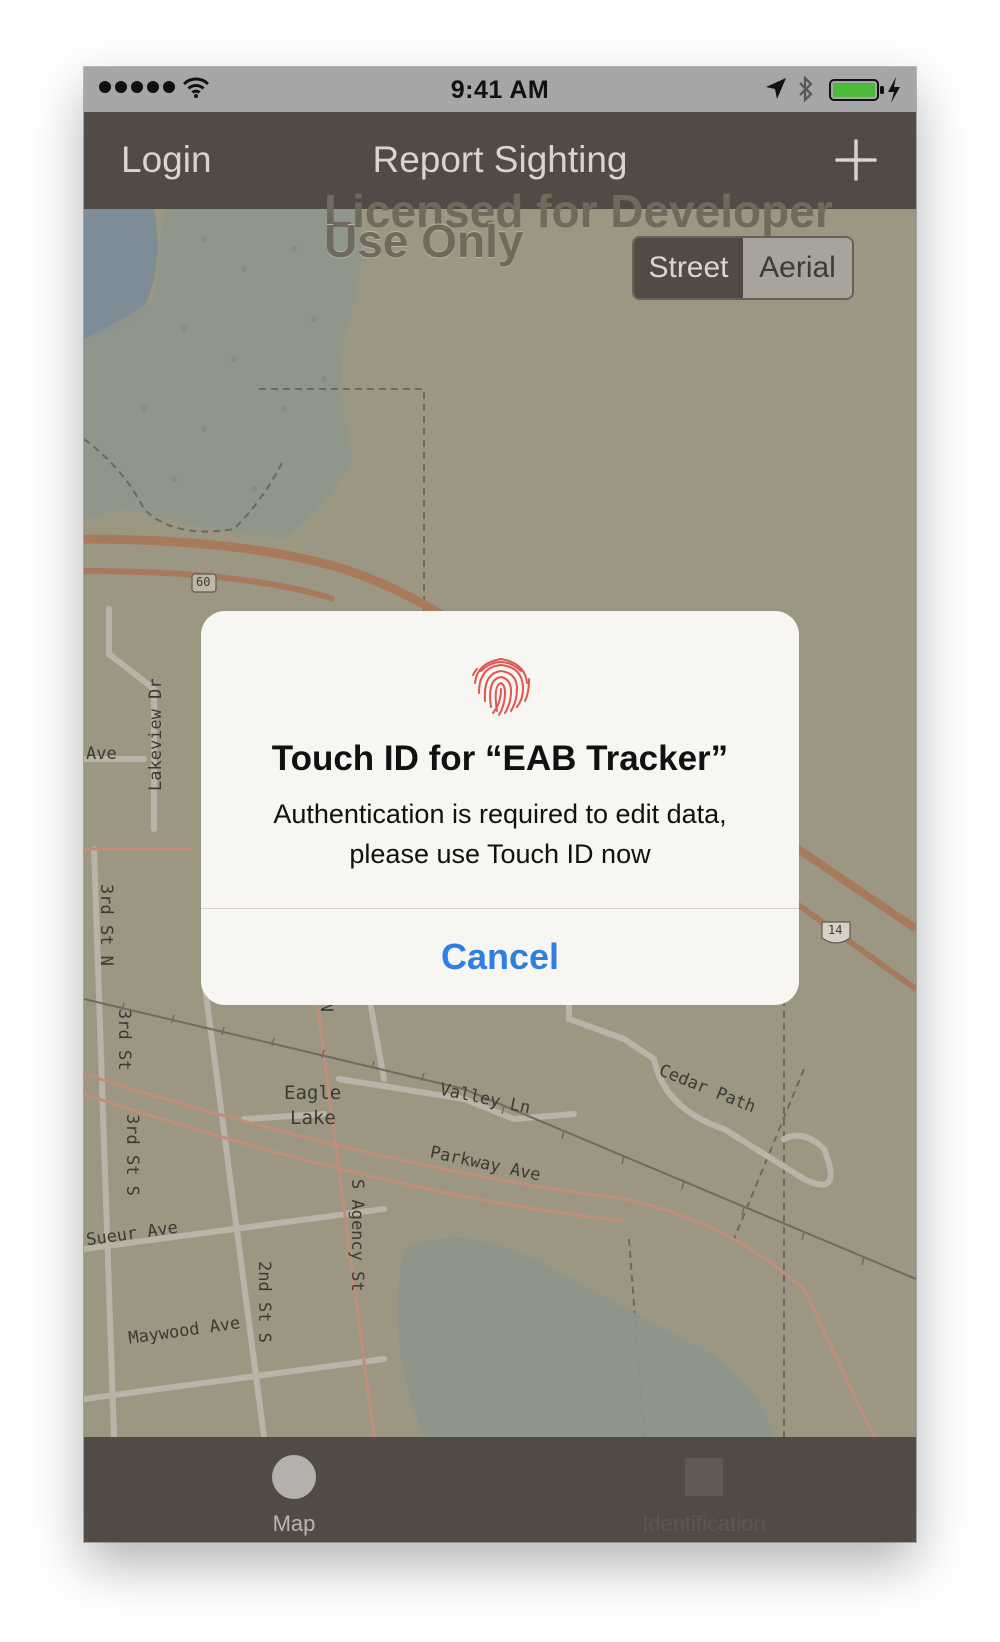 The width and height of the screenshot is (1000, 1642). I want to click on fingerprint-icon, so click(501, 686).